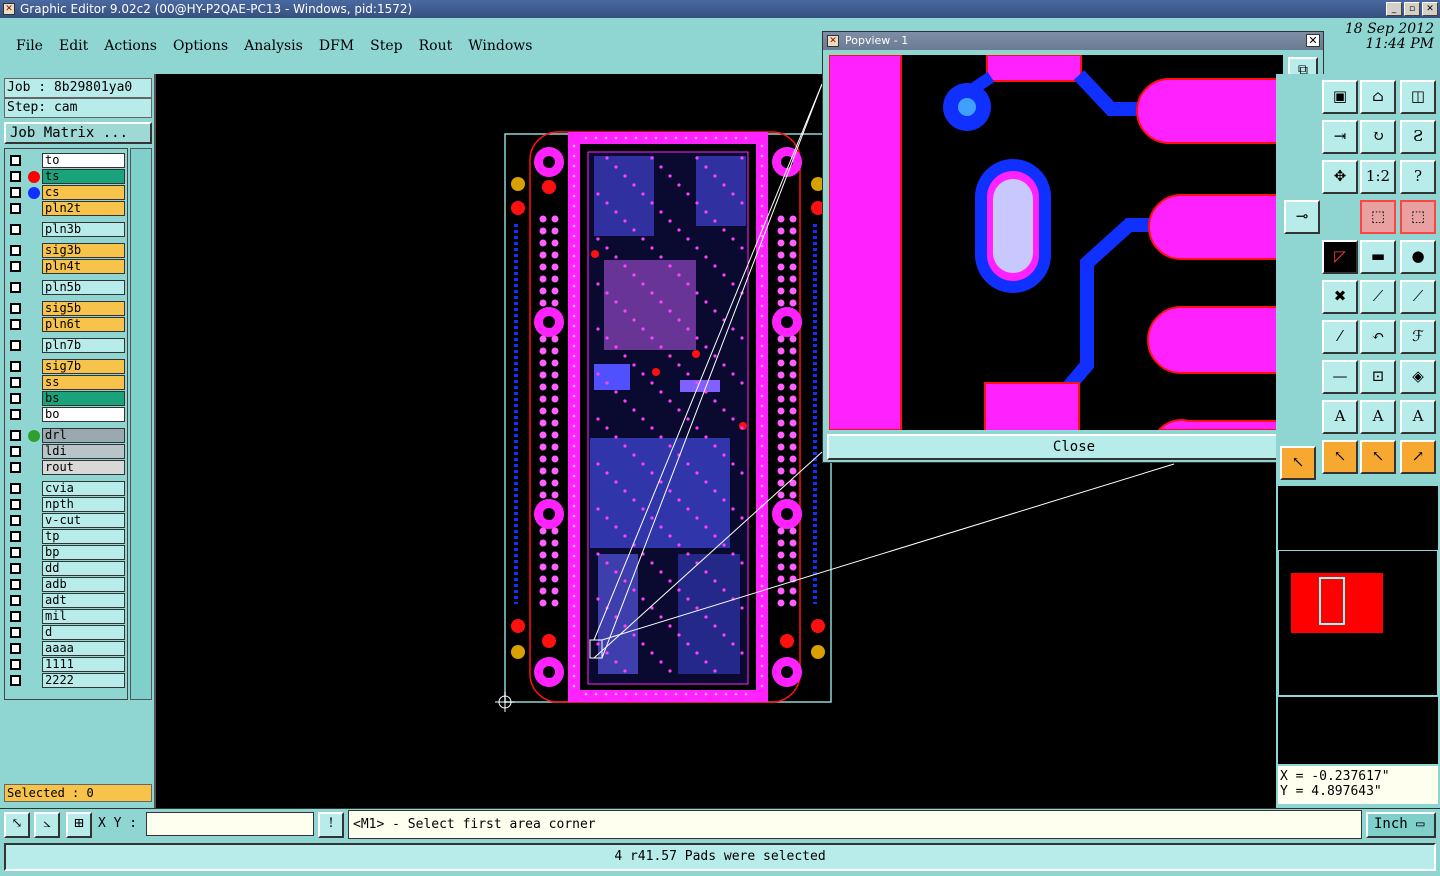 Image resolution: width=1440 pixels, height=876 pixels. Describe the element at coordinates (1418, 297) in the screenshot. I see `line-add-icon: ⟋` at that location.